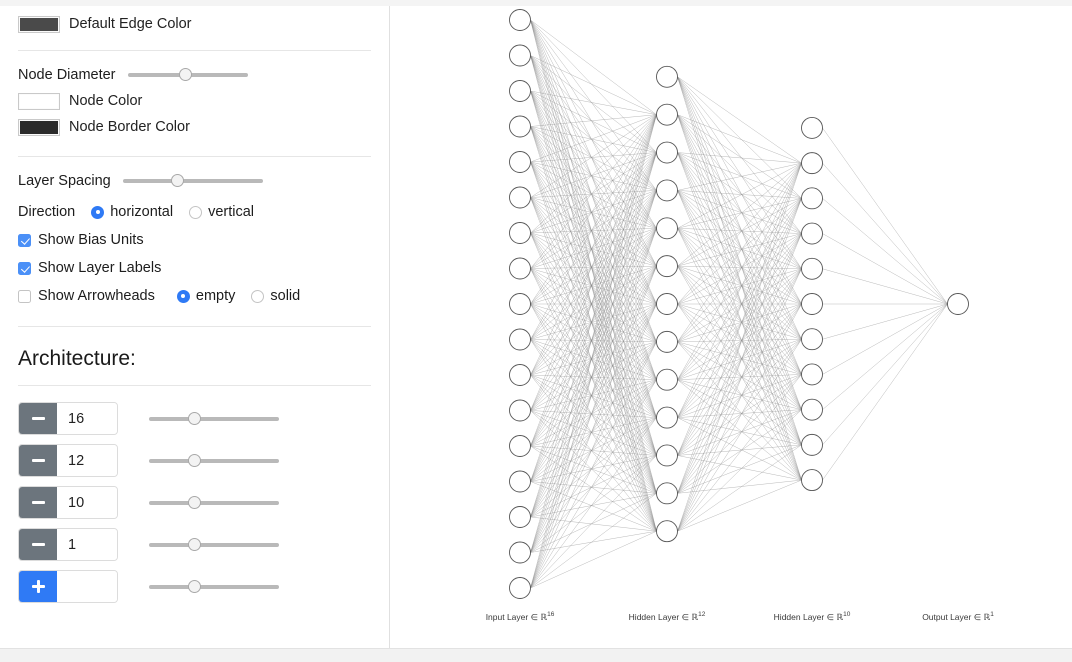 The width and height of the screenshot is (1072, 662). What do you see at coordinates (24, 240) in the screenshot?
I see `checkbox-show-bias-units` at bounding box center [24, 240].